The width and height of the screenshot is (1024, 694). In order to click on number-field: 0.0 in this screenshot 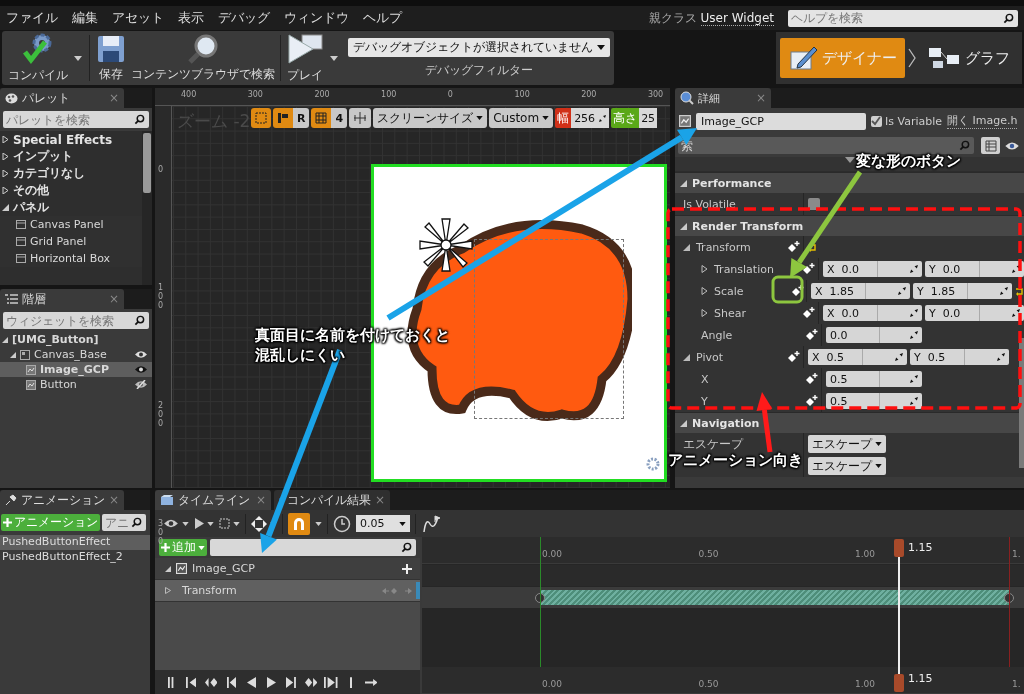, I will do `click(874, 335)`.